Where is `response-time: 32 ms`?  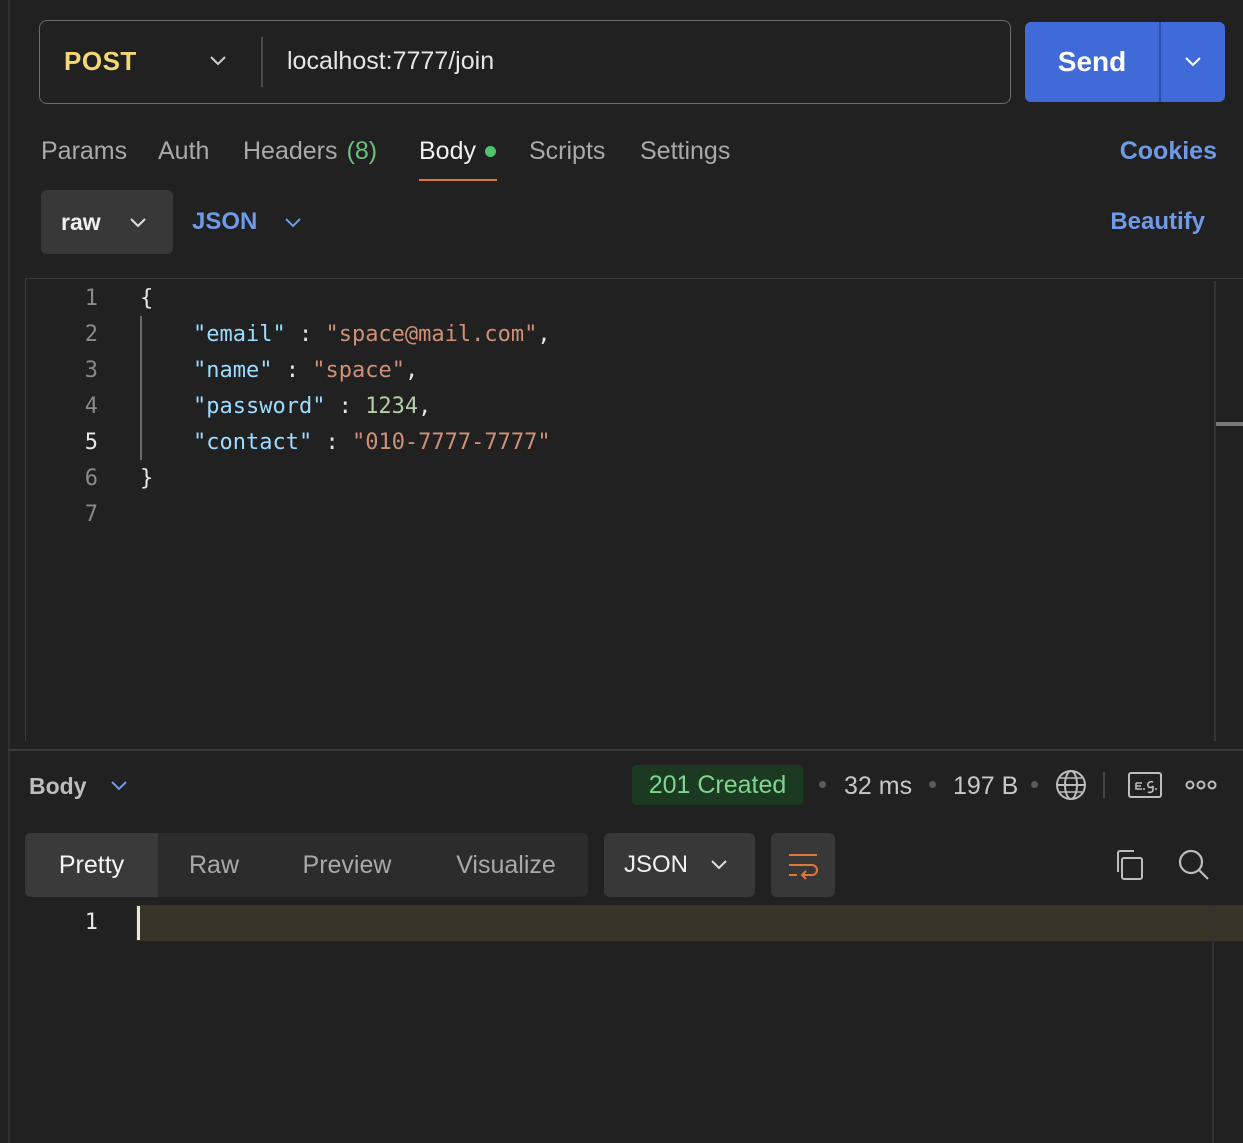
response-time: 32 ms is located at coordinates (878, 786).